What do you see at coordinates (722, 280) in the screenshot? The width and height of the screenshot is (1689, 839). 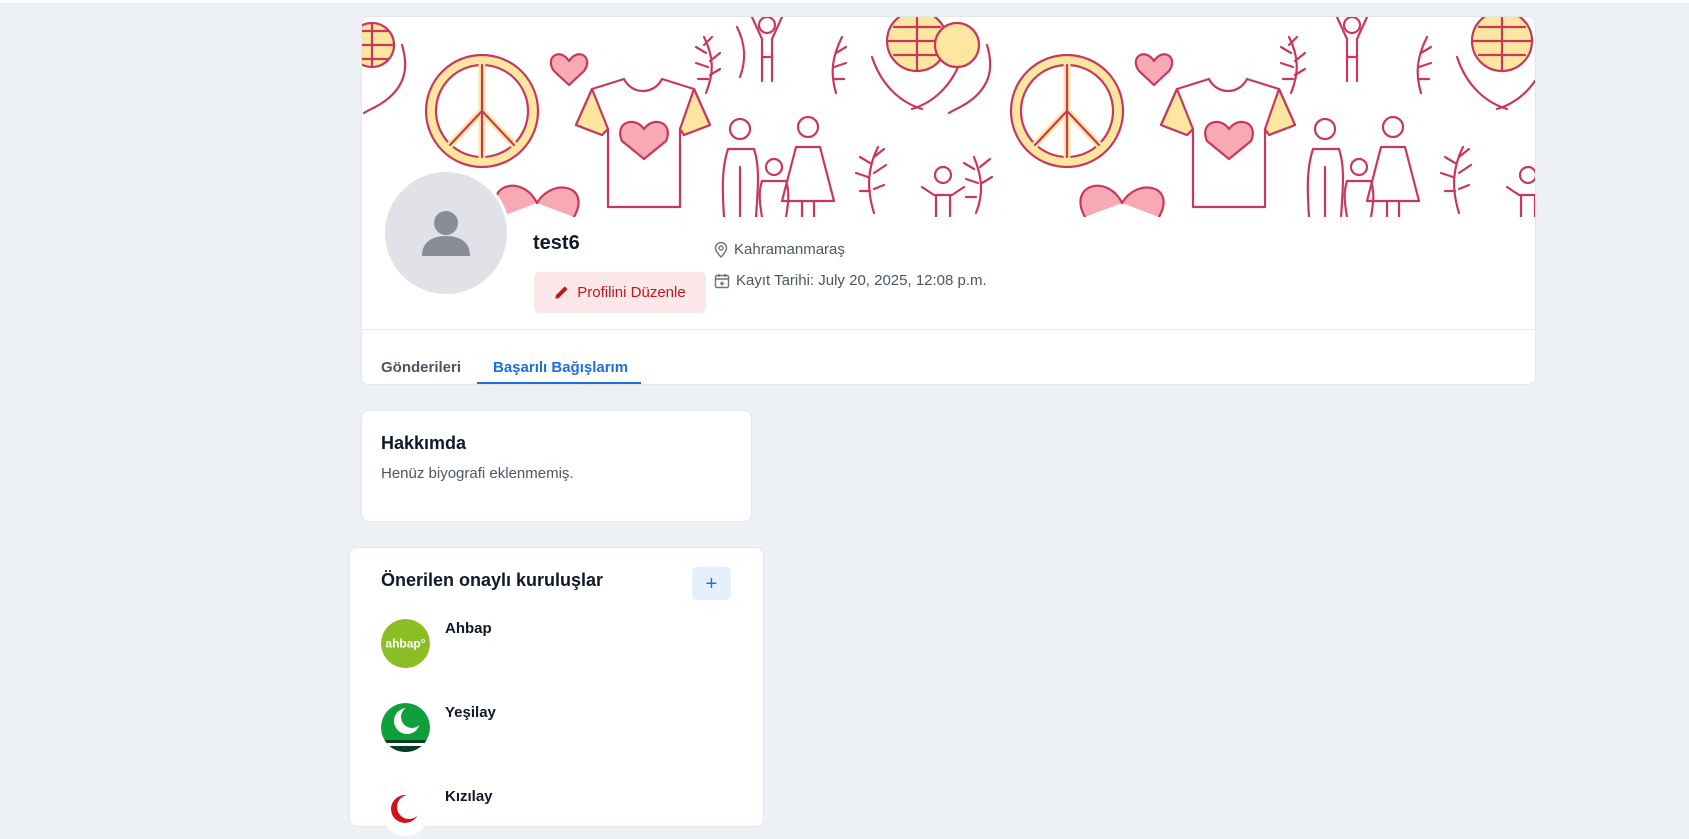 I see `calendar-icon` at bounding box center [722, 280].